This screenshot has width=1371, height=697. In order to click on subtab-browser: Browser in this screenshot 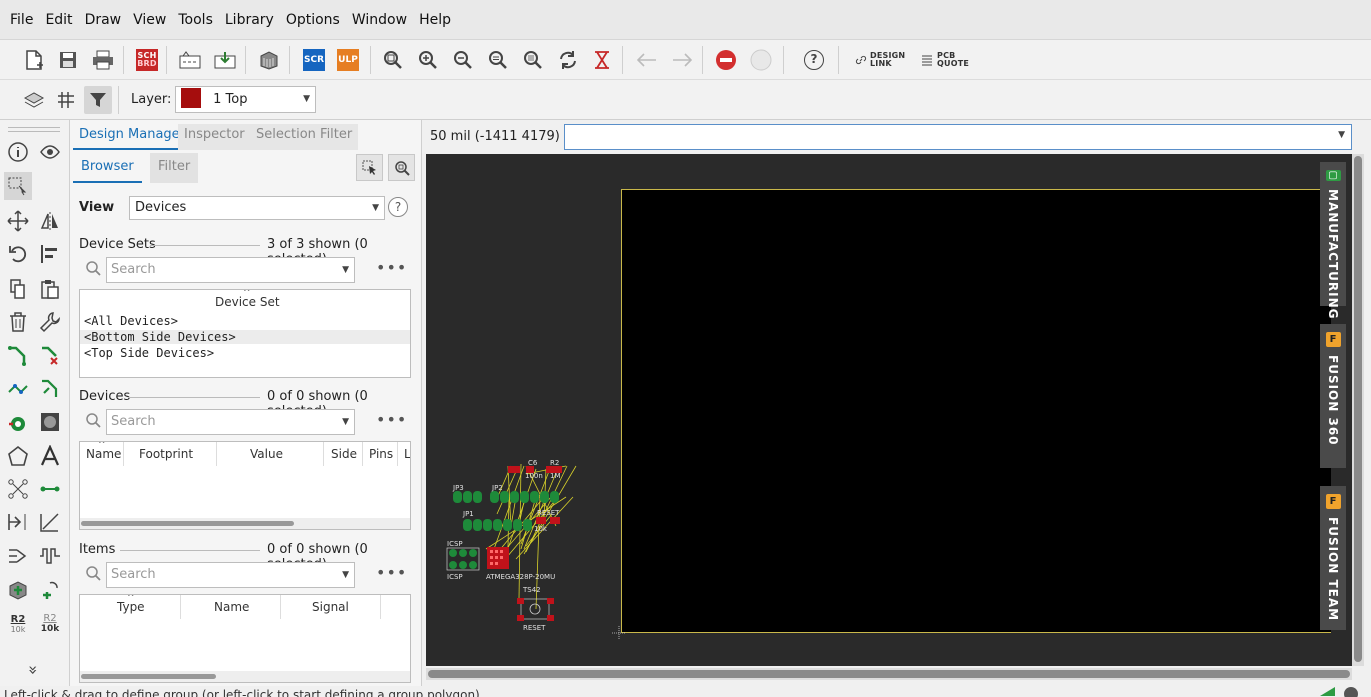, I will do `click(107, 168)`.